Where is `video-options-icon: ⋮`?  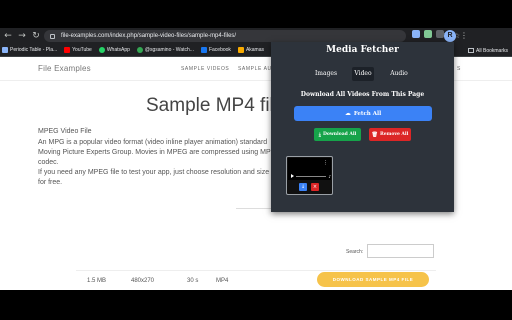
video-options-icon: ⋮ is located at coordinates (325, 163).